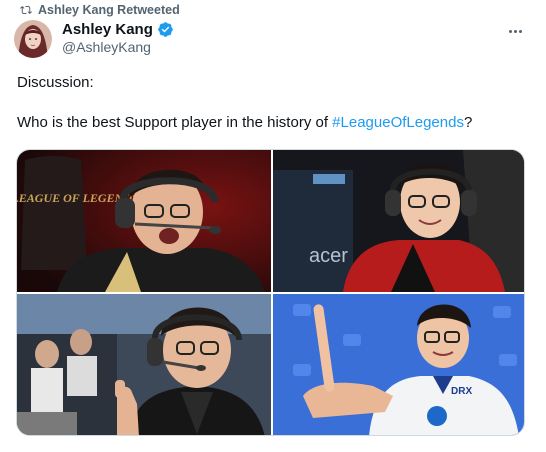 The image size is (546, 452). I want to click on tweet-line-2-end: ?, so click(468, 122).